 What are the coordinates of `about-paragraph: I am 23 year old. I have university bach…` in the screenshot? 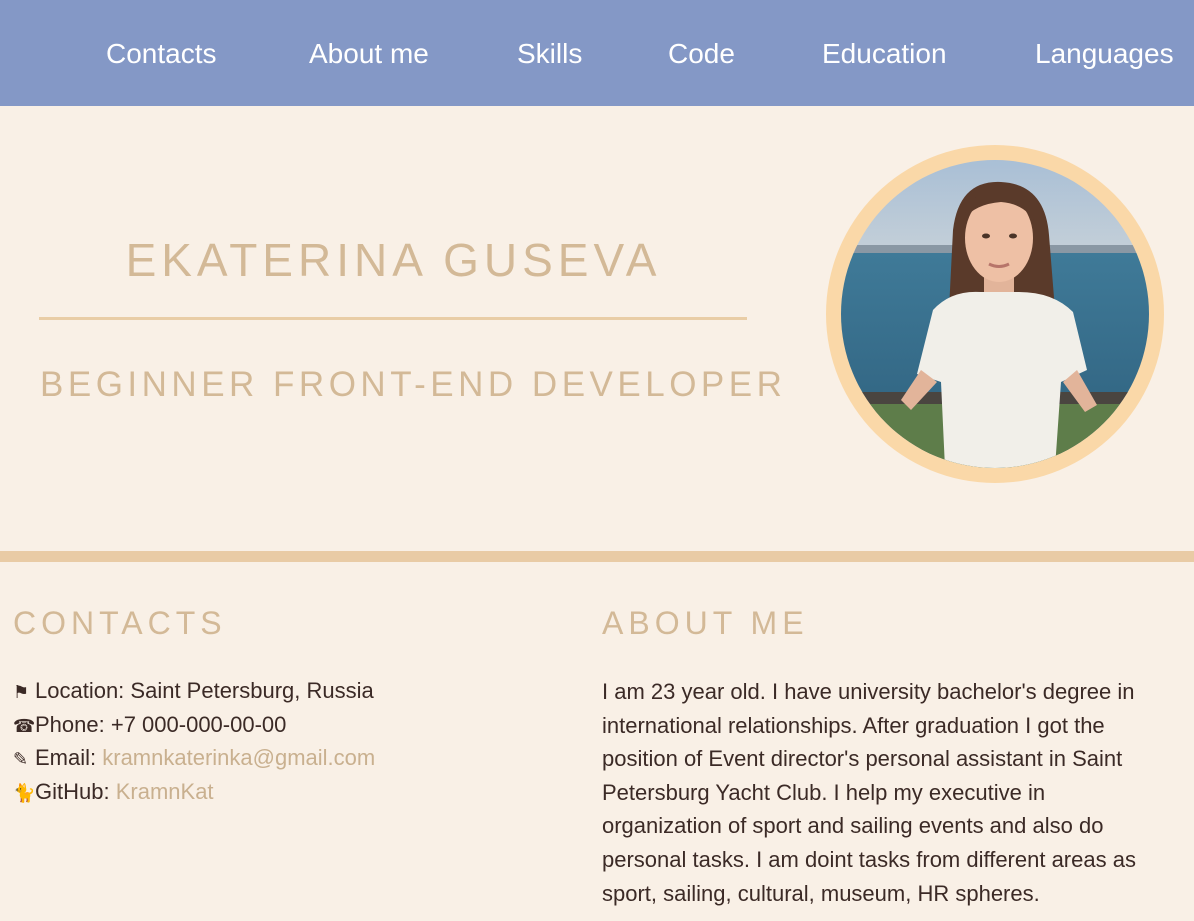 It's located at (869, 792).